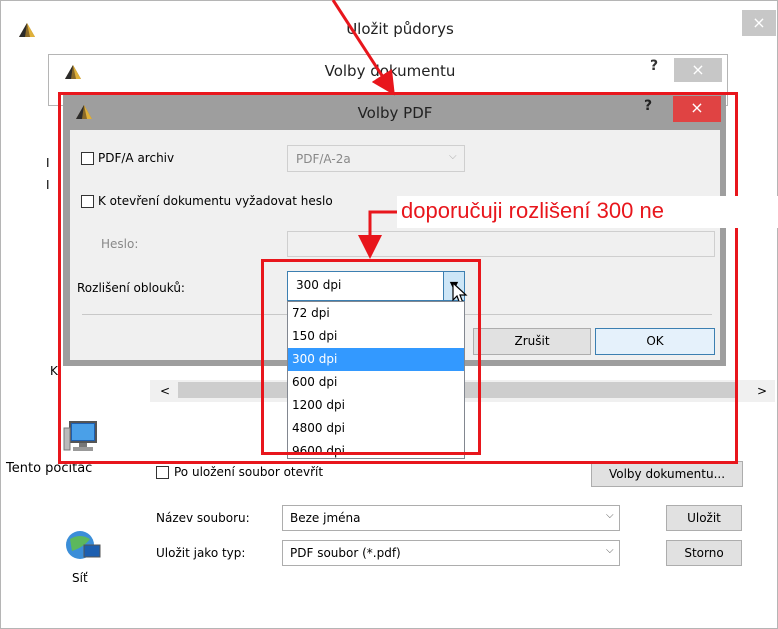 The image size is (778, 629). I want to click on help-icon: ?, so click(654, 66).